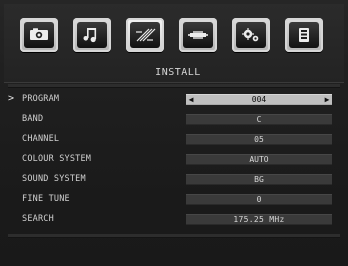 The width and height of the screenshot is (348, 266). Describe the element at coordinates (41, 139) in the screenshot. I see `channel-label: CHANNEL` at that location.